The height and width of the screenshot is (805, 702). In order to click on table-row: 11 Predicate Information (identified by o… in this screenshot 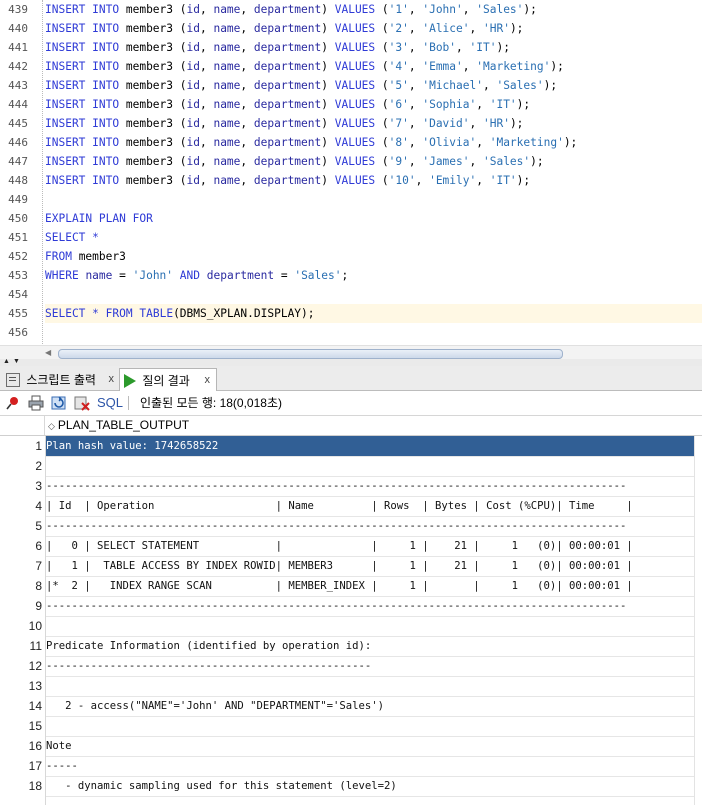, I will do `click(351, 646)`.